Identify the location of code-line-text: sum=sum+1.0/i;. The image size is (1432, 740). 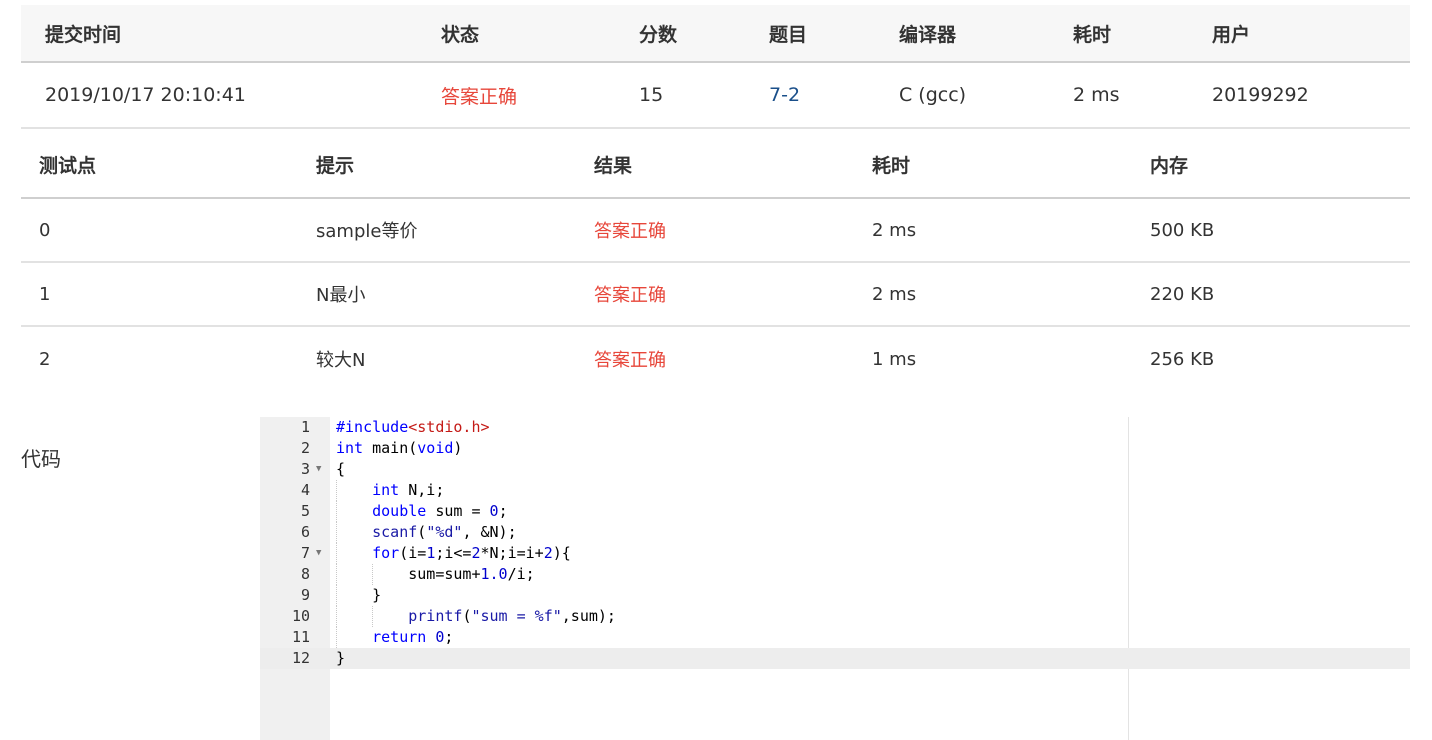
(435, 574).